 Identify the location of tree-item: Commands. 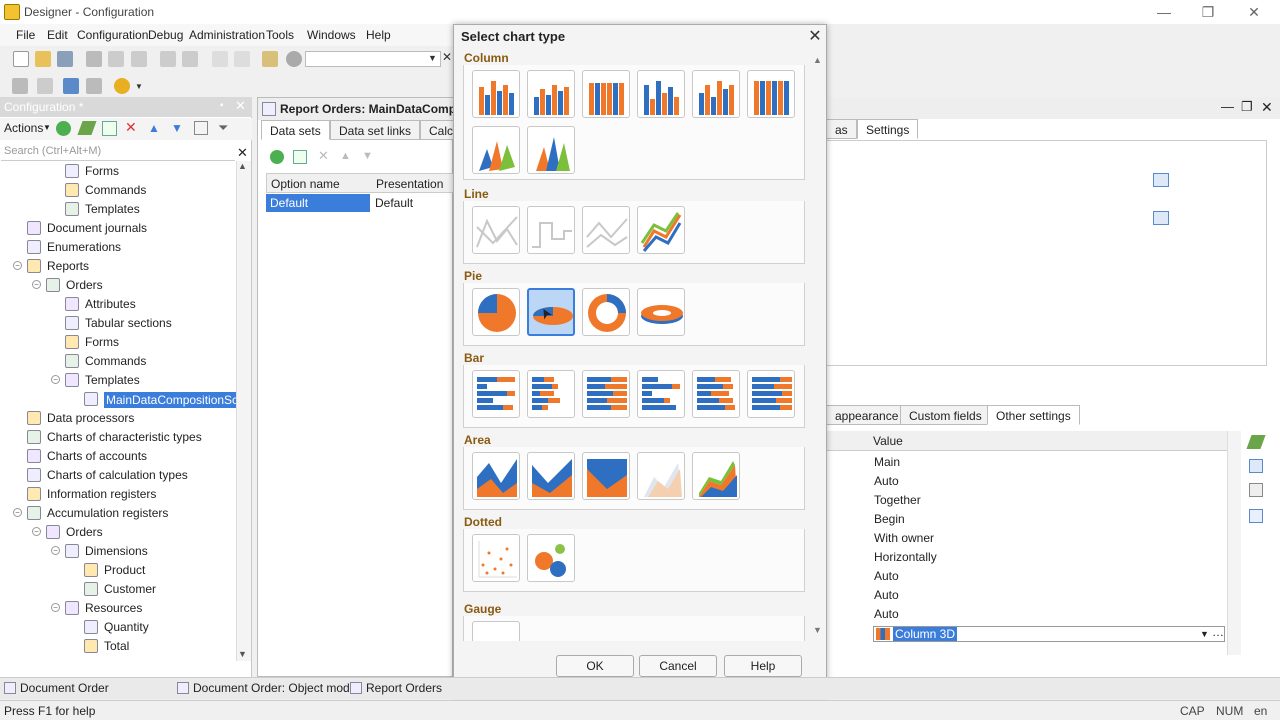
(118, 361).